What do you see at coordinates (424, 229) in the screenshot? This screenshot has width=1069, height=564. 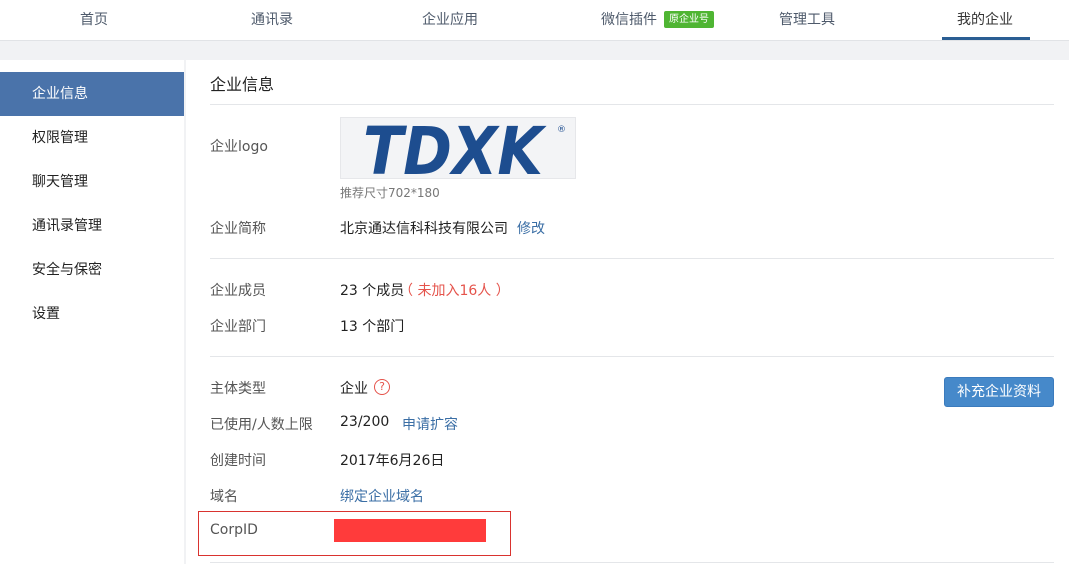 I see `short-name-value: 北京通达信科科技有限公司` at bounding box center [424, 229].